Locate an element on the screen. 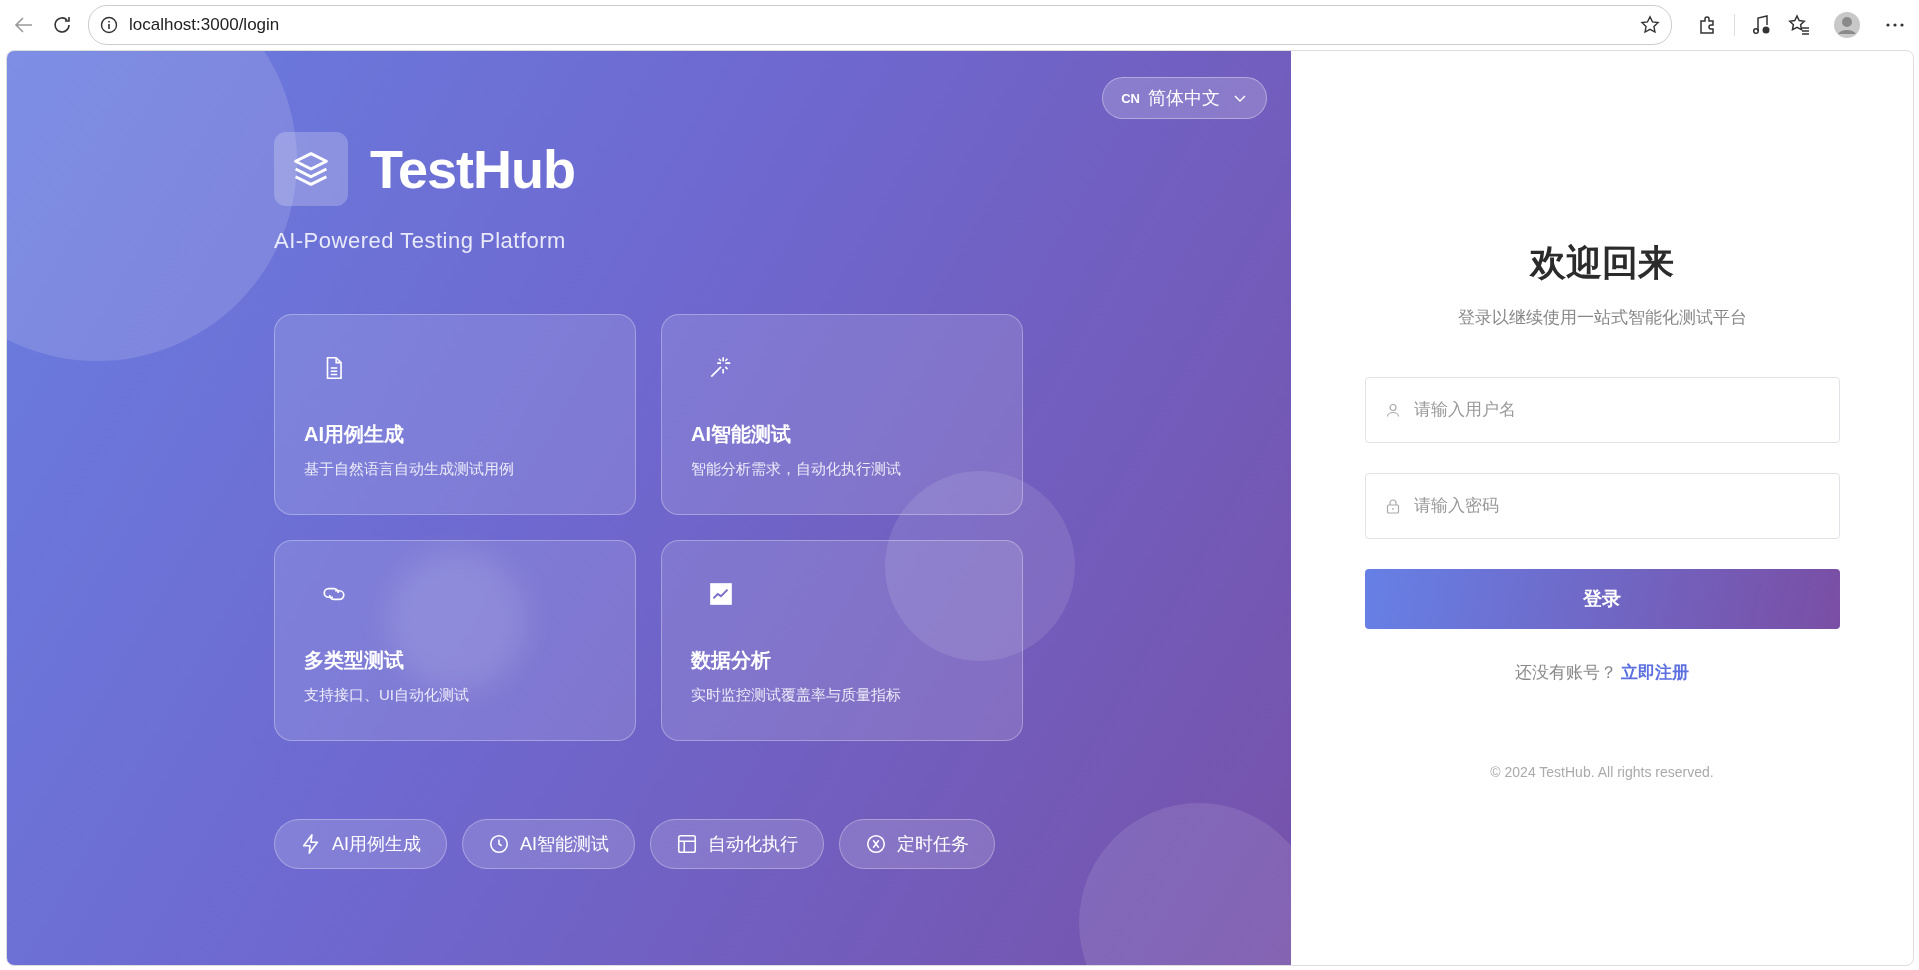 The image size is (1919, 970). address-bar: localhost:3000/login is located at coordinates (880, 25).